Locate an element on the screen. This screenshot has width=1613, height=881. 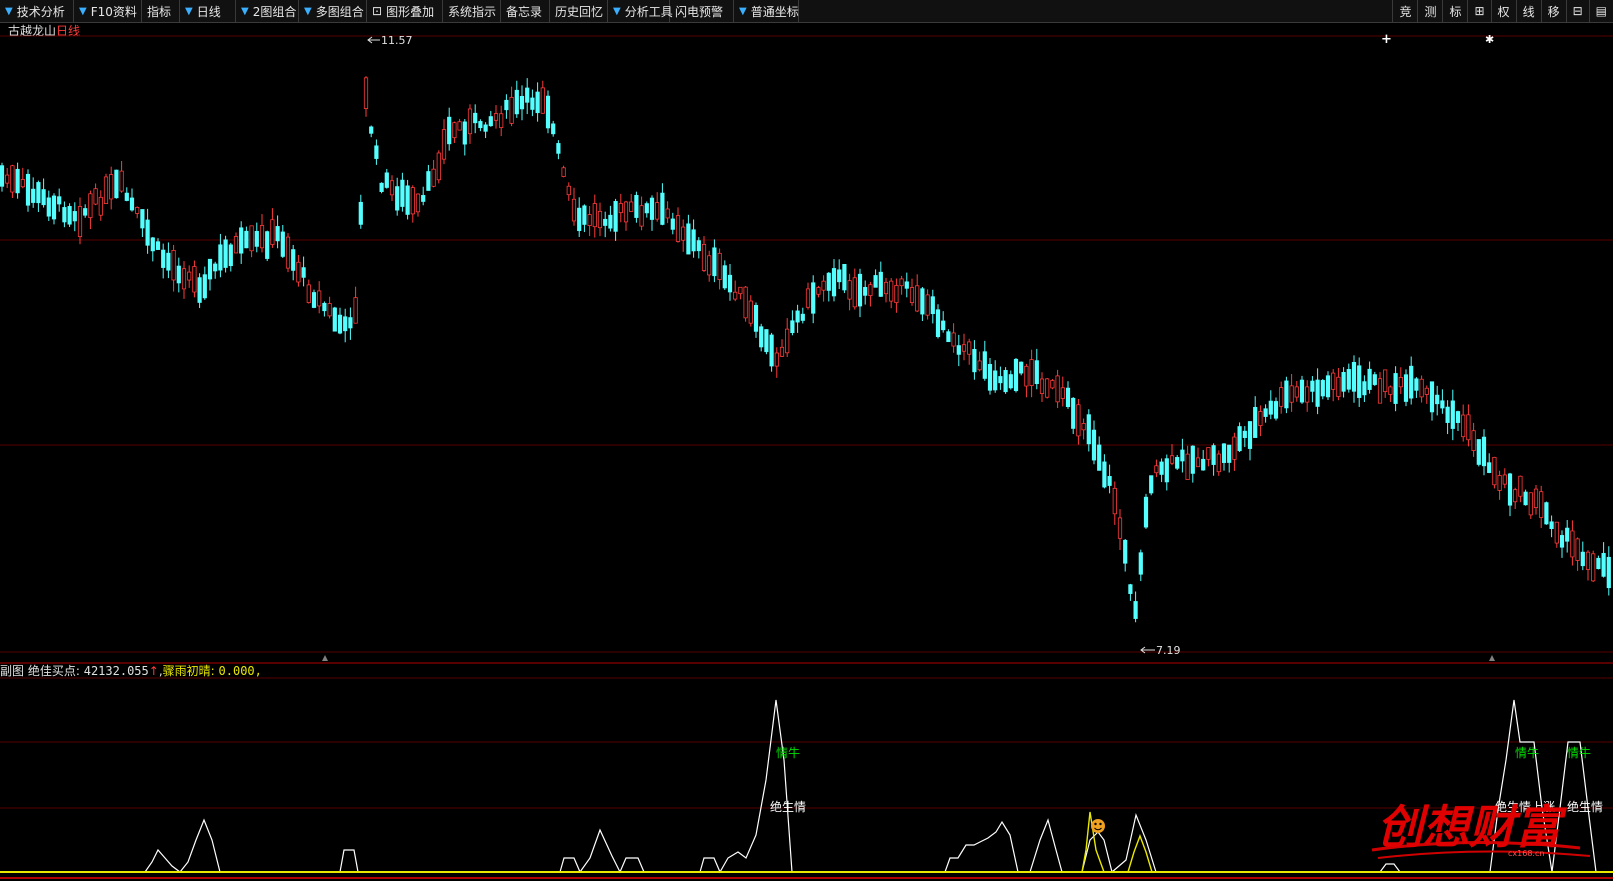
toolbar-button: ▼ 2图组合 is located at coordinates (267, 11).